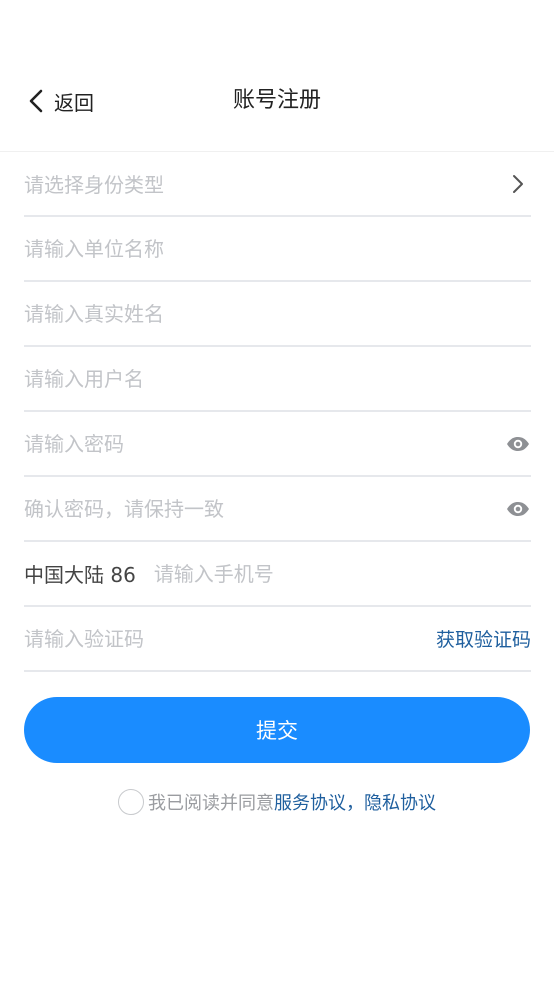 This screenshot has height=985, width=554. What do you see at coordinates (131, 802) in the screenshot?
I see `agree-checkbox` at bounding box center [131, 802].